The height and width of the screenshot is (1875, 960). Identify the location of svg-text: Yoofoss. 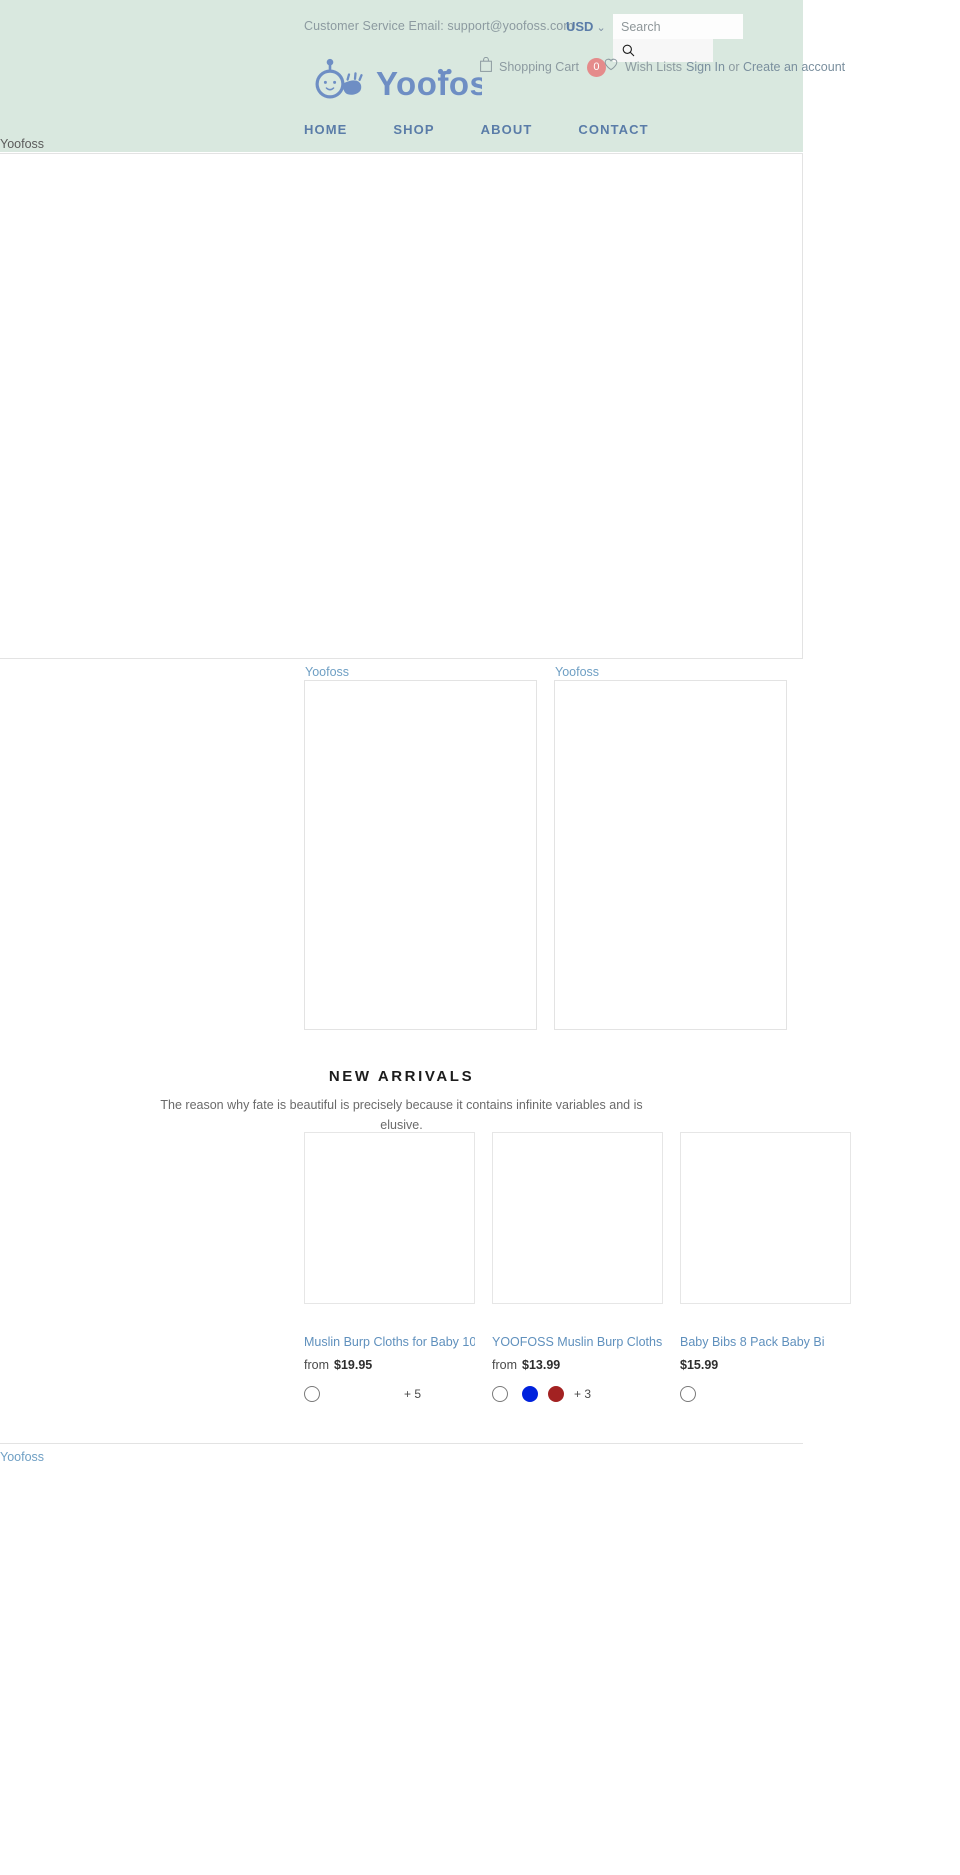
(429, 83).